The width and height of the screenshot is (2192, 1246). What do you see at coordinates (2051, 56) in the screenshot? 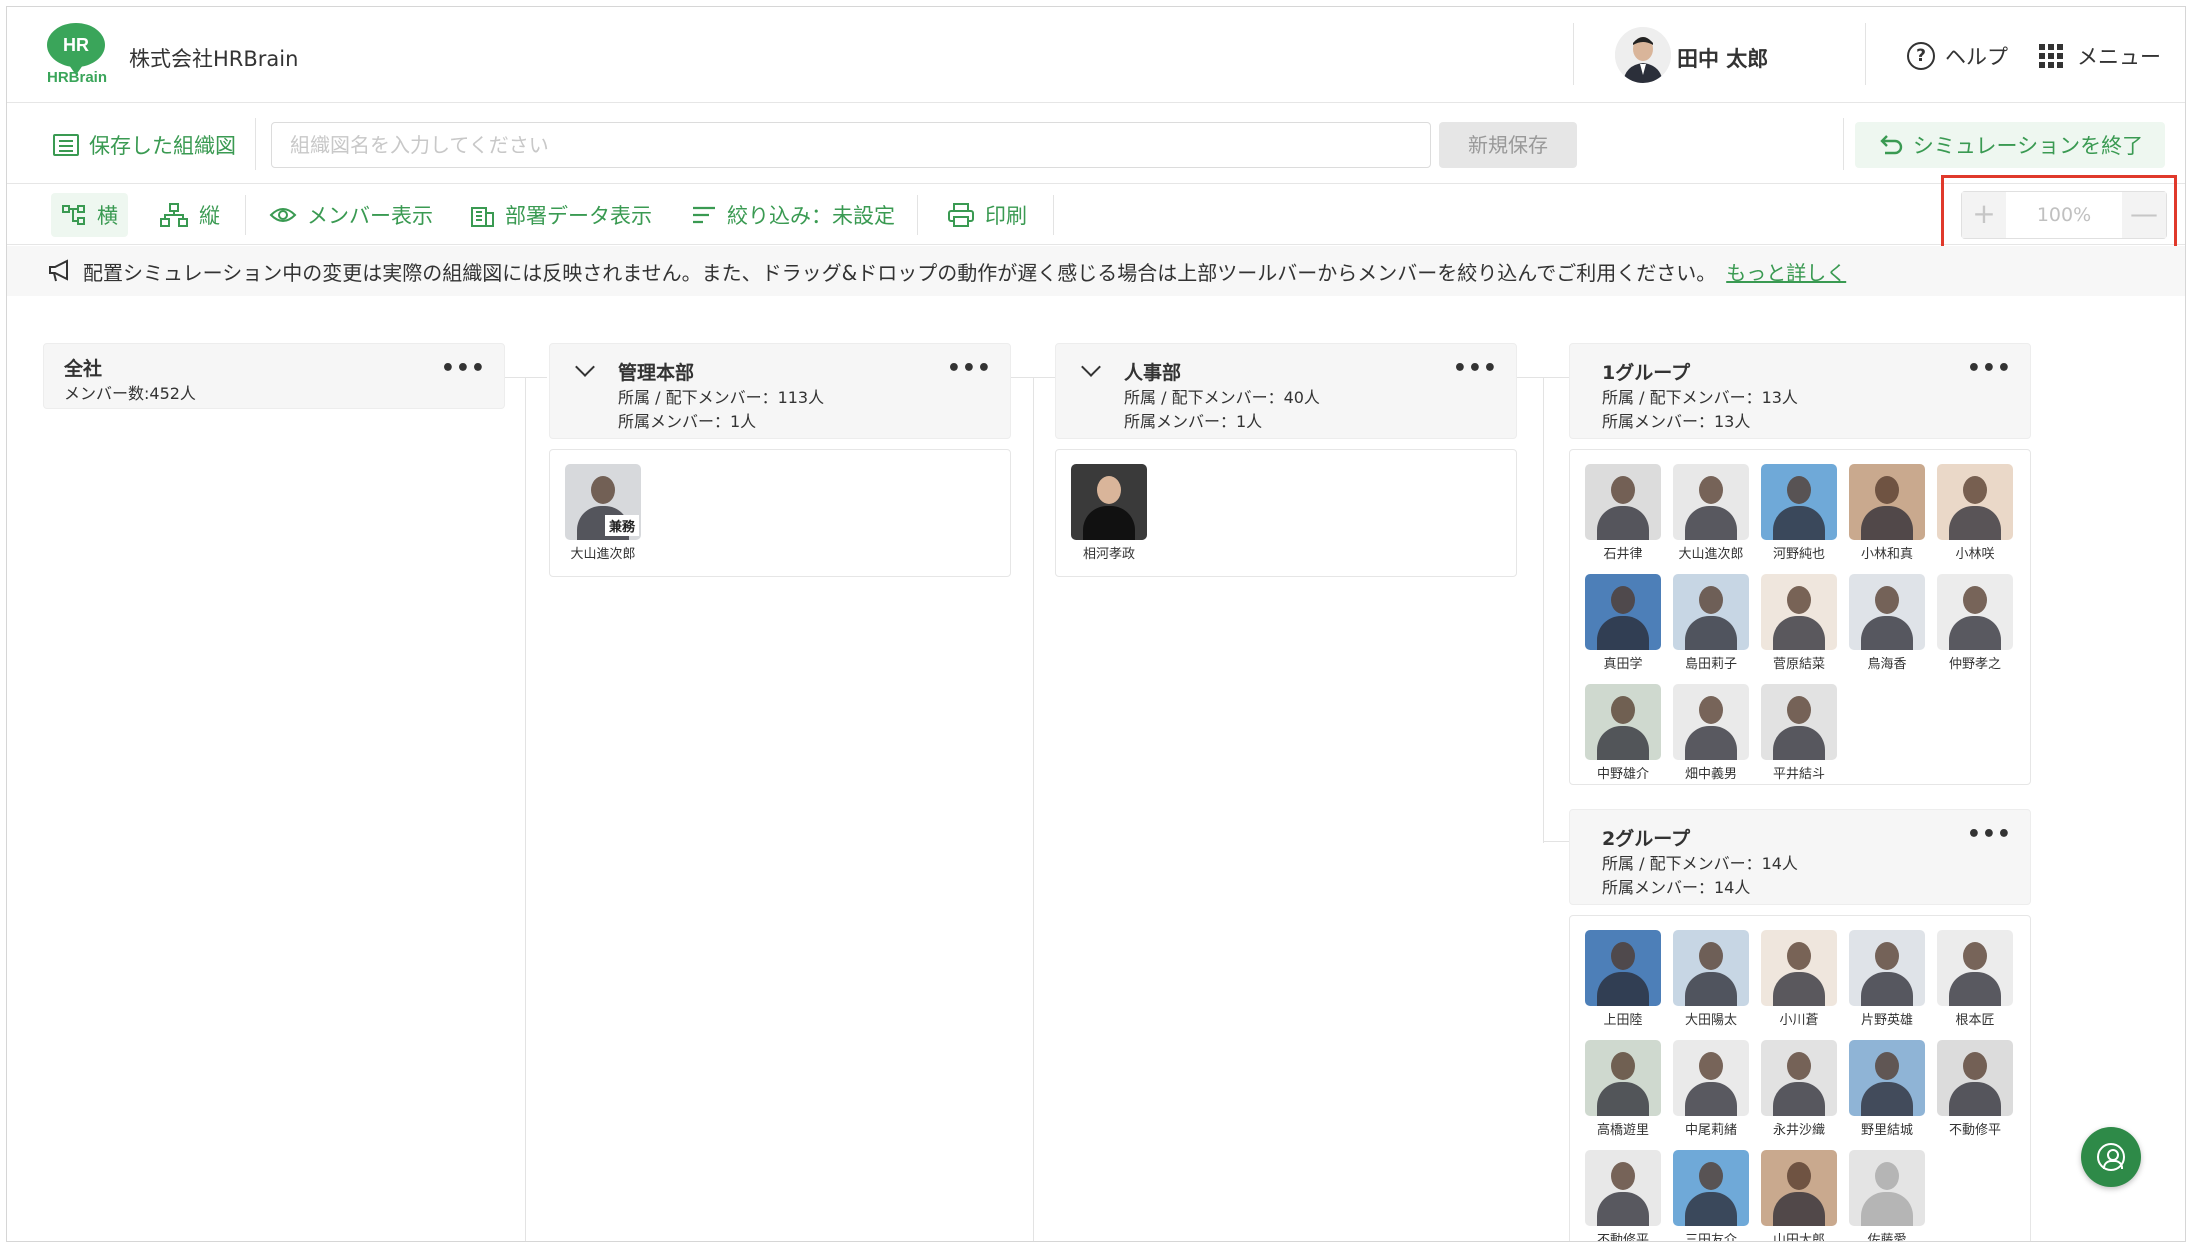
I see `grid-icon` at bounding box center [2051, 56].